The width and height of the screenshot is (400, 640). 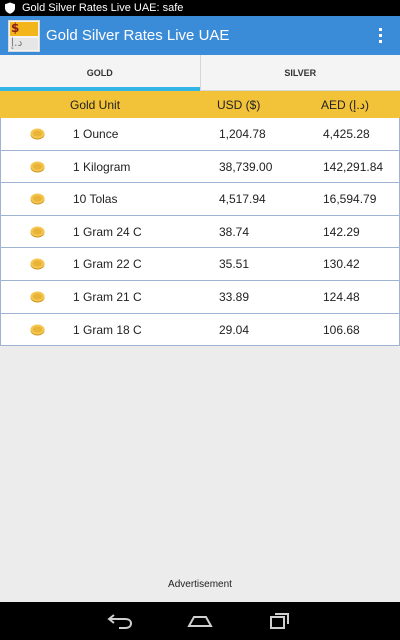 What do you see at coordinates (341, 264) in the screenshot?
I see `row-aed: 130.42` at bounding box center [341, 264].